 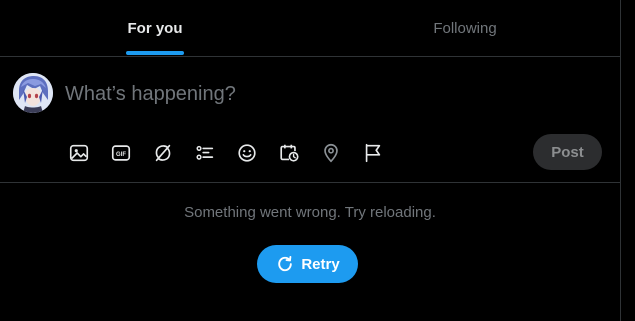 I want to click on tab-label: For you, so click(x=155, y=28).